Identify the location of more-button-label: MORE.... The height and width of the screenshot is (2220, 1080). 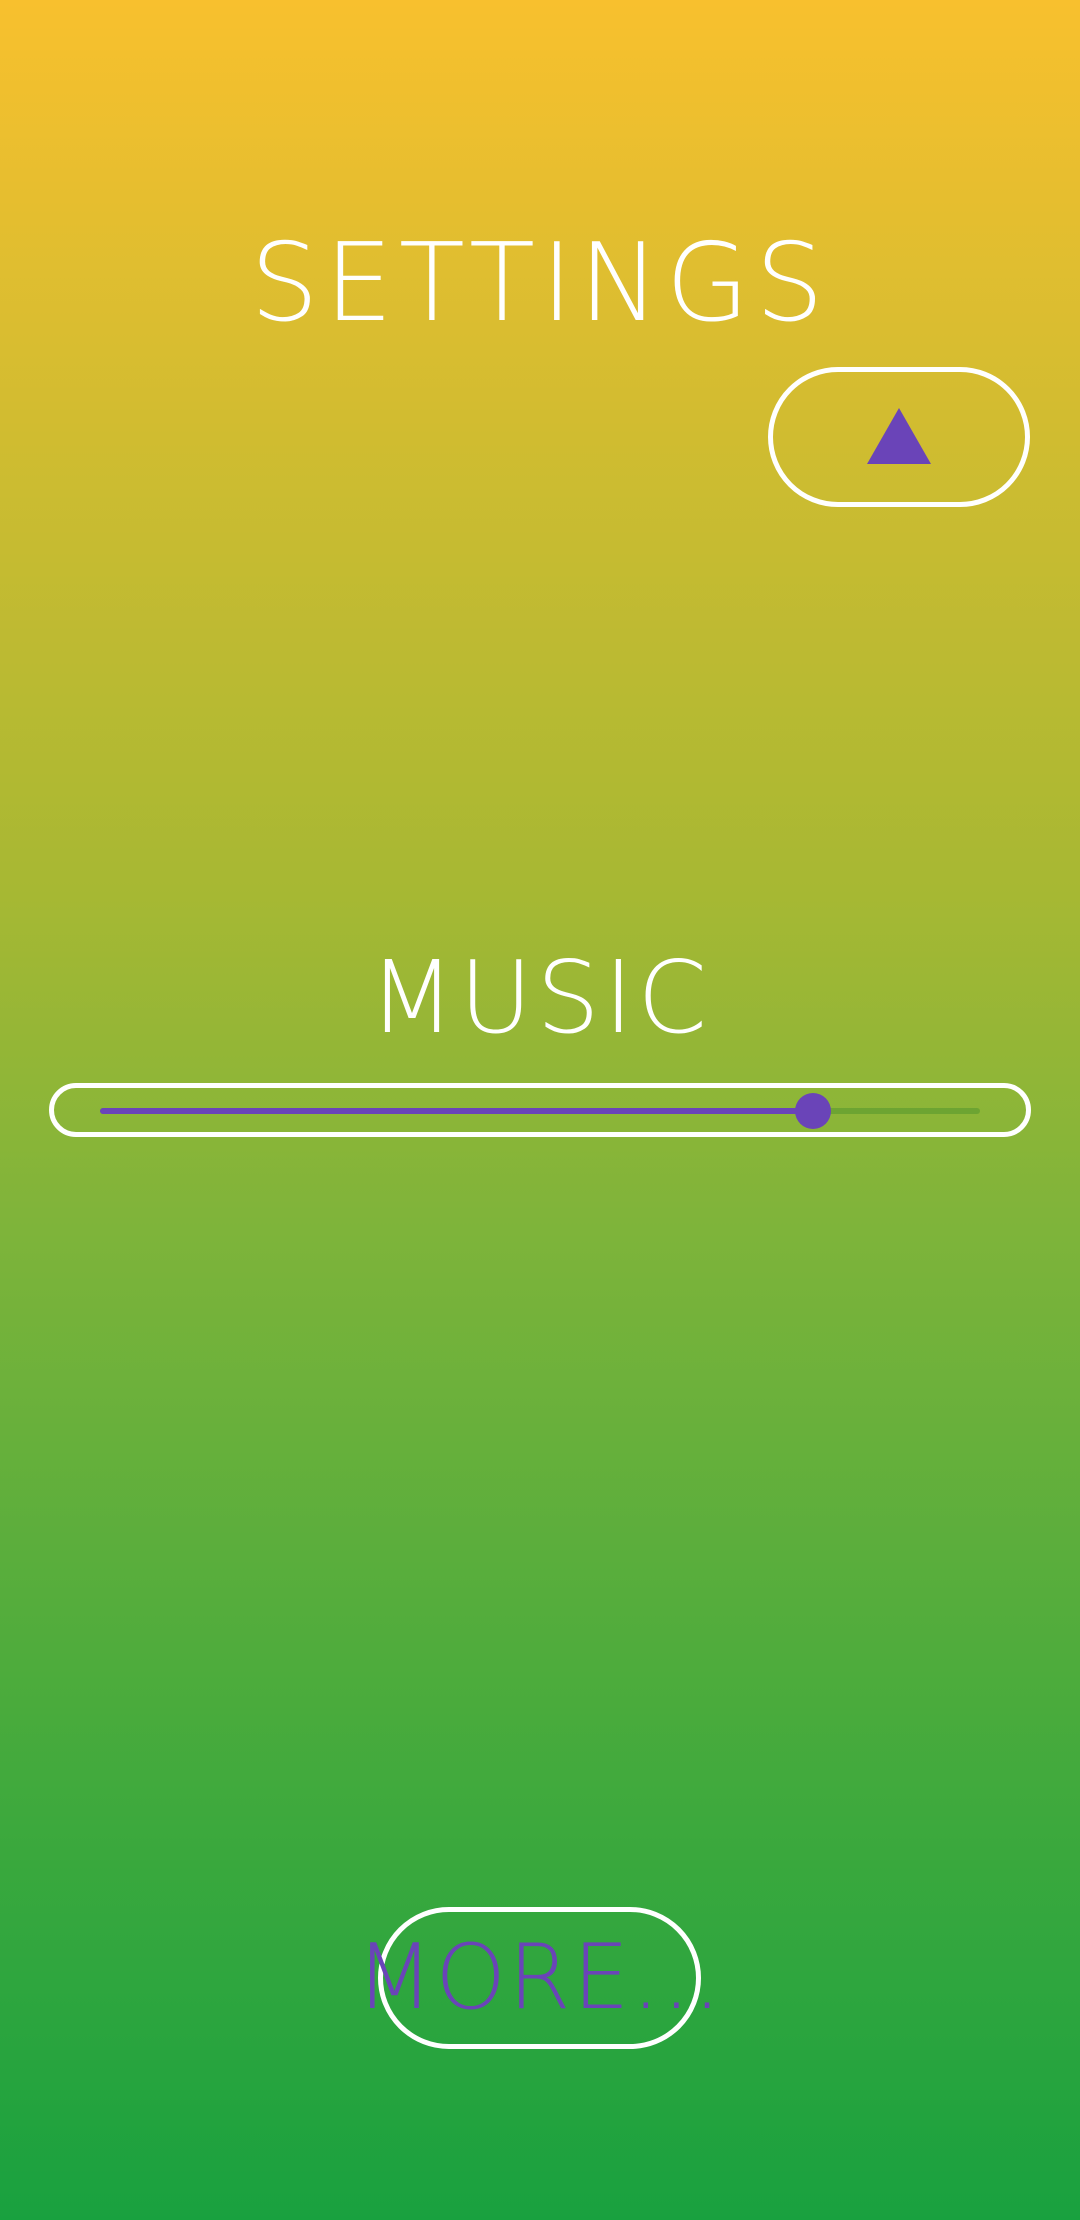
(539, 1977).